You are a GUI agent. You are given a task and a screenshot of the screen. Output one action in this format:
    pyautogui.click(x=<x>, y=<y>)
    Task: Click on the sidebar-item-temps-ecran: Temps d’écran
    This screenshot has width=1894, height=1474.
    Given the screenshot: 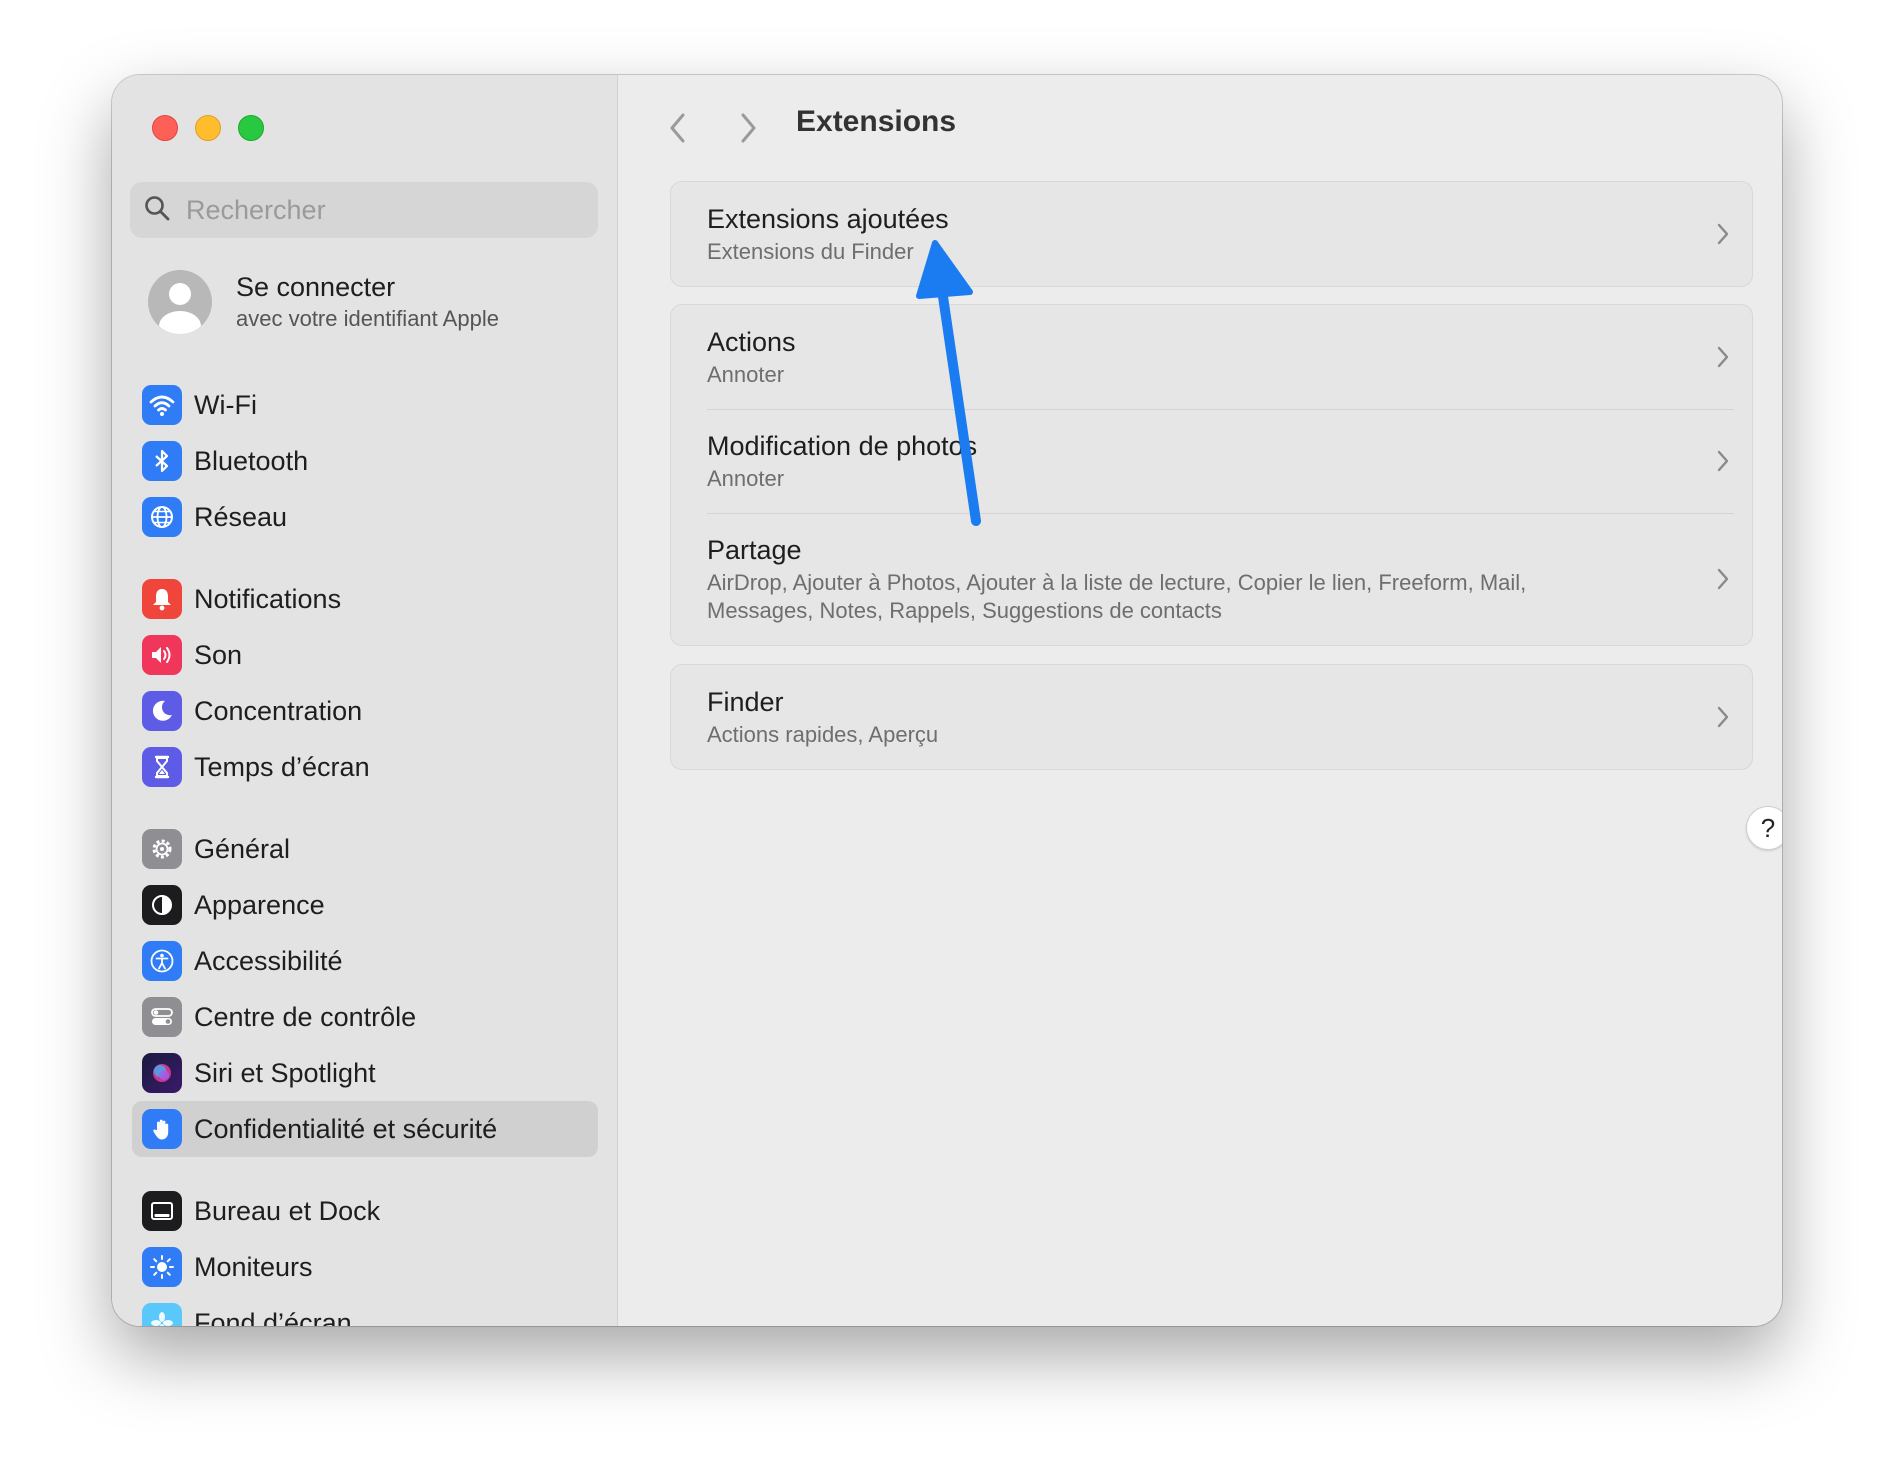 What is the action you would take?
    pyautogui.click(x=365, y=767)
    